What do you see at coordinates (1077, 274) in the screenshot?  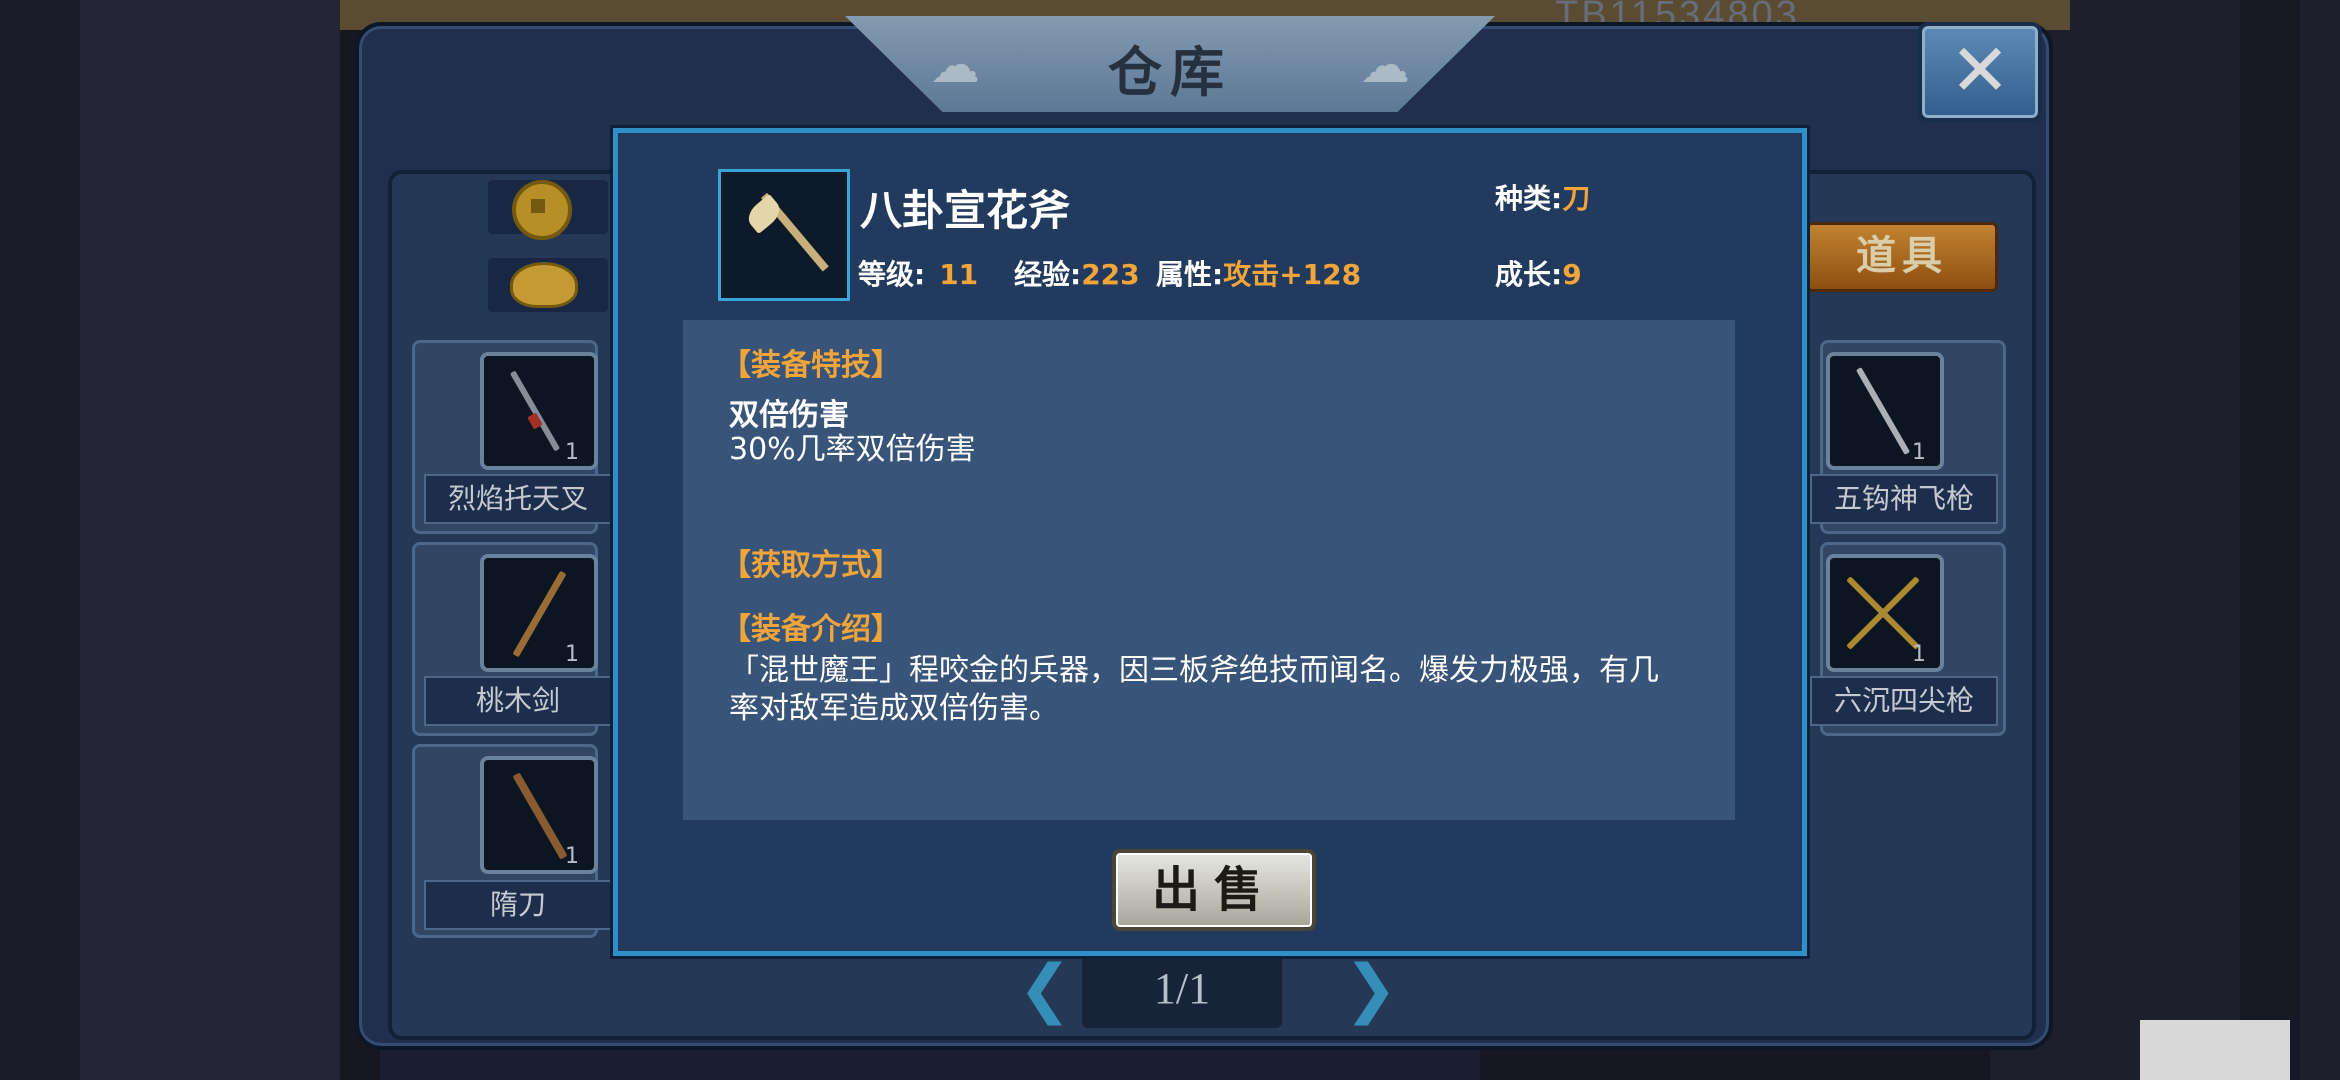 I see `item-exp: 经验:223` at bounding box center [1077, 274].